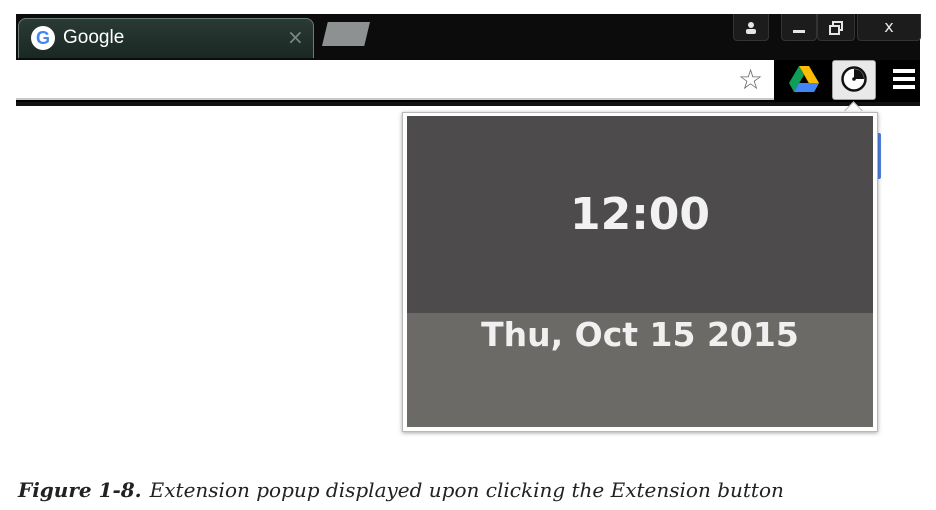  Describe the element at coordinates (750, 79) in the screenshot. I see `star-icon: ☆` at that location.